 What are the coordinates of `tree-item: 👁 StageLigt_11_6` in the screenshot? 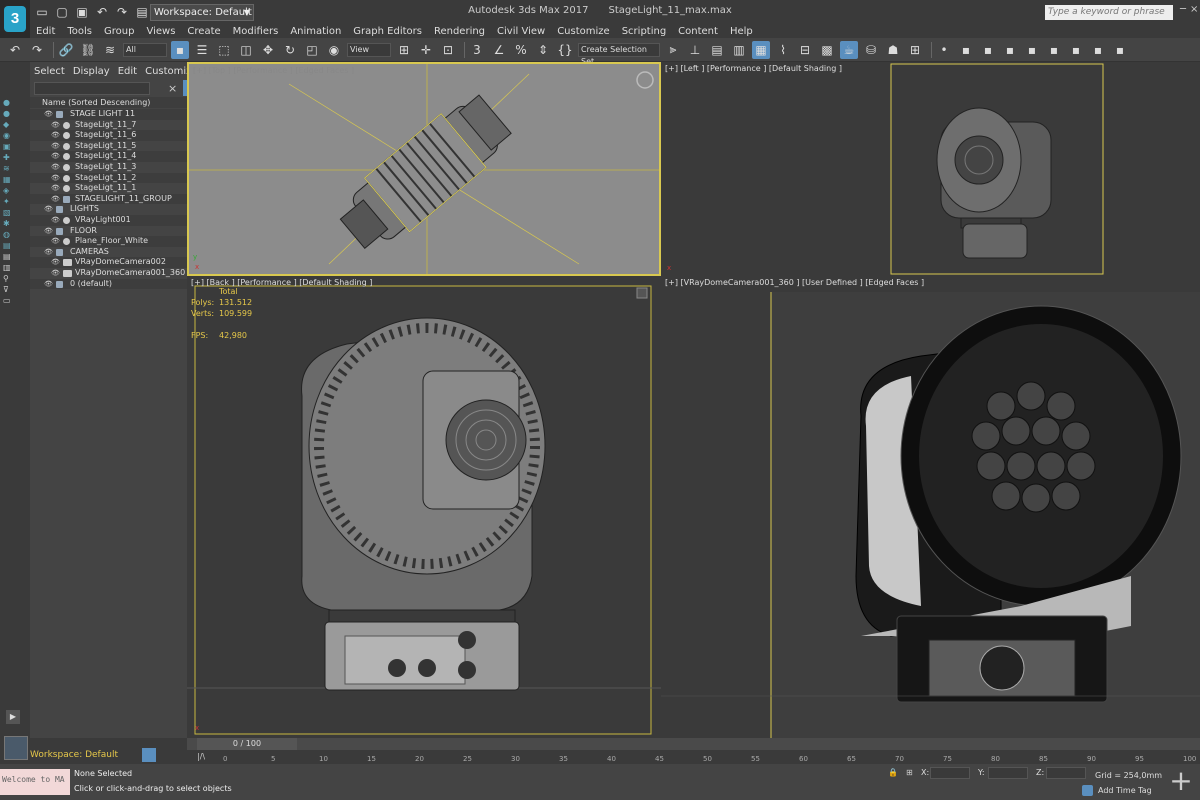 It's located at (108, 135).